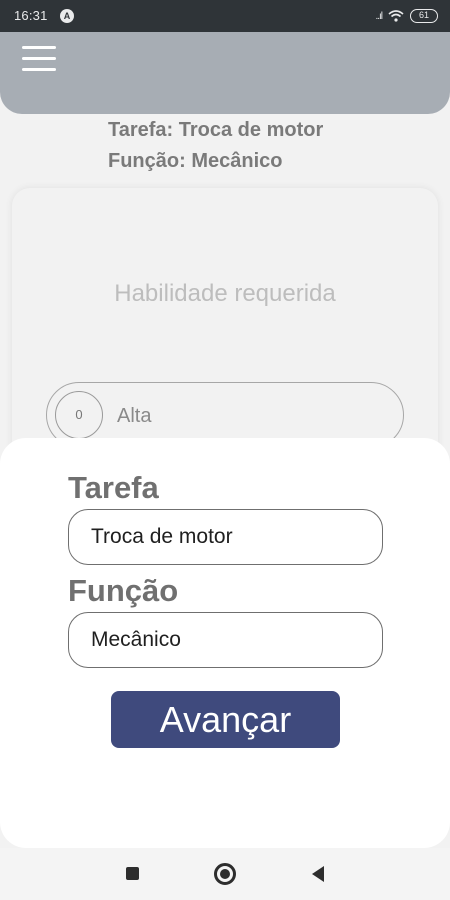  What do you see at coordinates (40, 58) in the screenshot?
I see `hamburger-menu-icon` at bounding box center [40, 58].